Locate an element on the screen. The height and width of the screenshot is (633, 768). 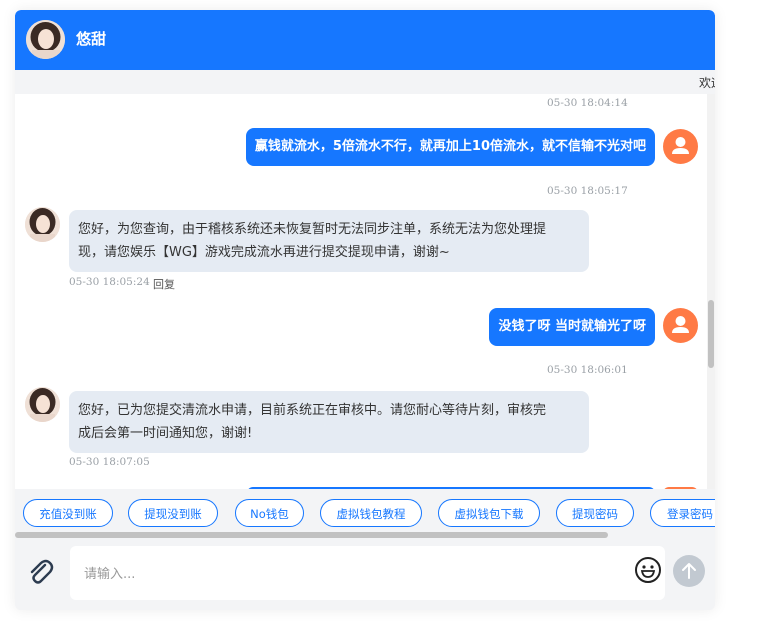
attachment-button is located at coordinates (40, 572).